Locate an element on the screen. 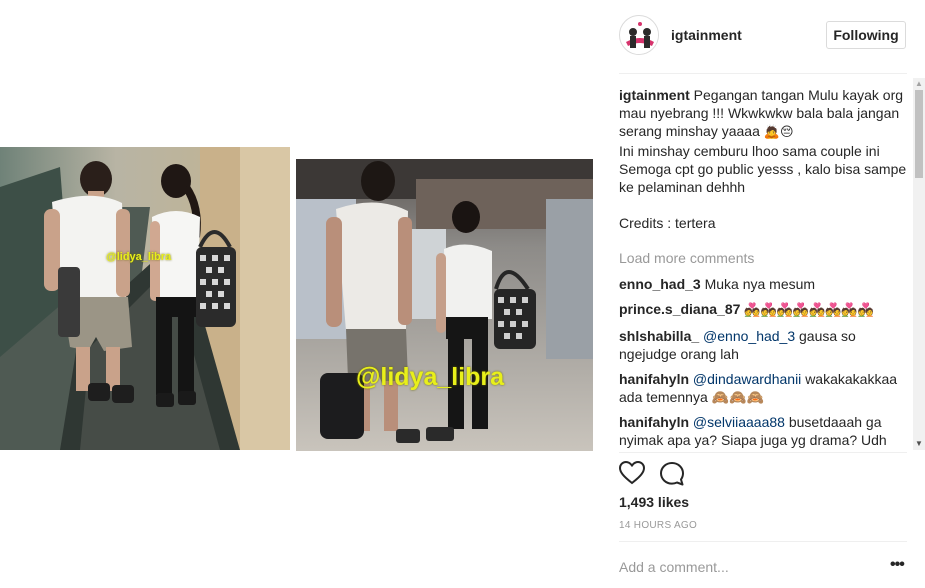 Image resolution: width=925 pixels, height=588 pixels. caption-emoji: 🙇😔 is located at coordinates (778, 132).